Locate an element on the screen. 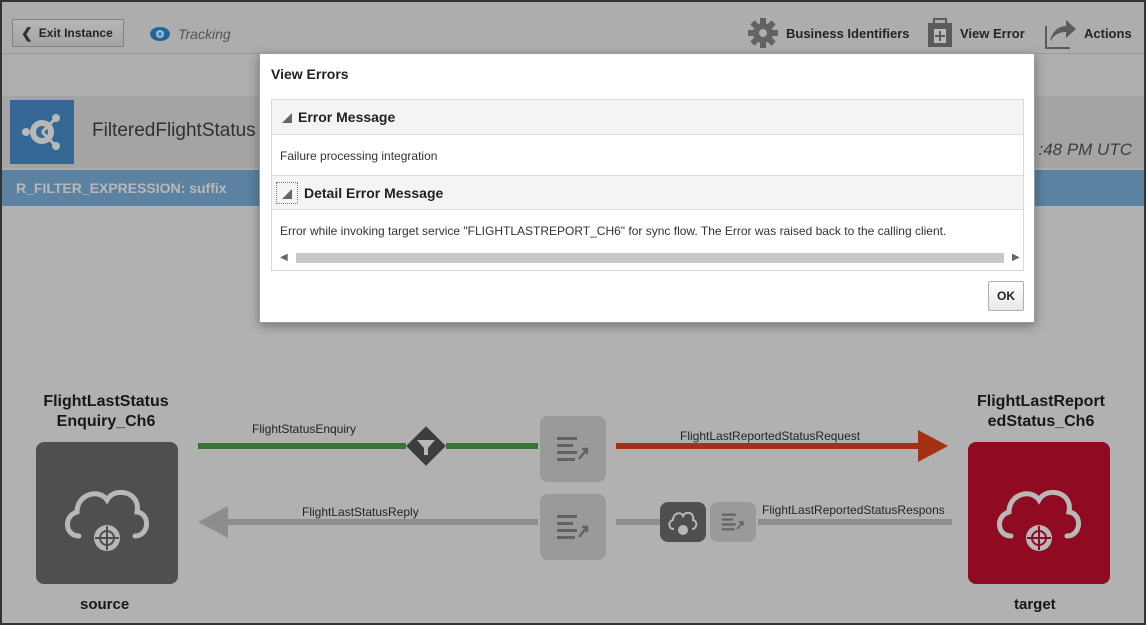 The height and width of the screenshot is (625, 1146). scrollbar-thumb is located at coordinates (650, 258).